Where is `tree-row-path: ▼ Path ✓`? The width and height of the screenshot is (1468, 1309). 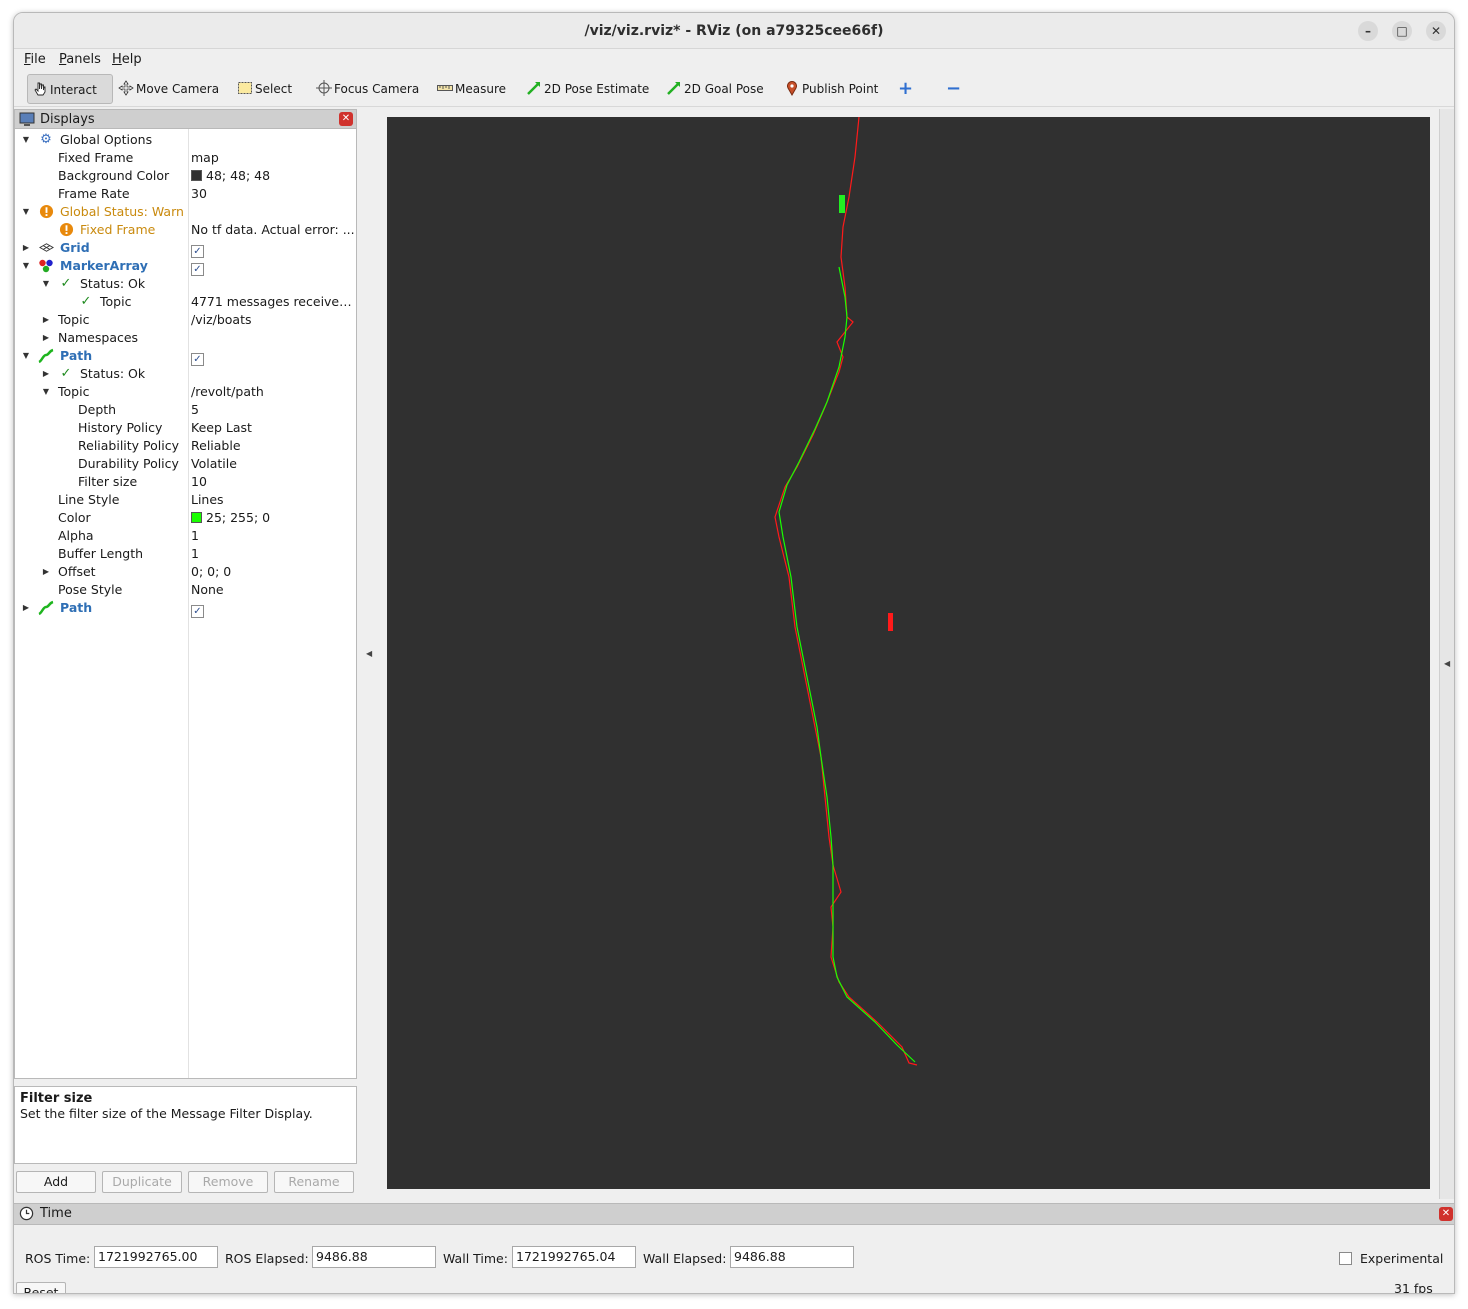 tree-row-path: ▼ Path ✓ is located at coordinates (185, 356).